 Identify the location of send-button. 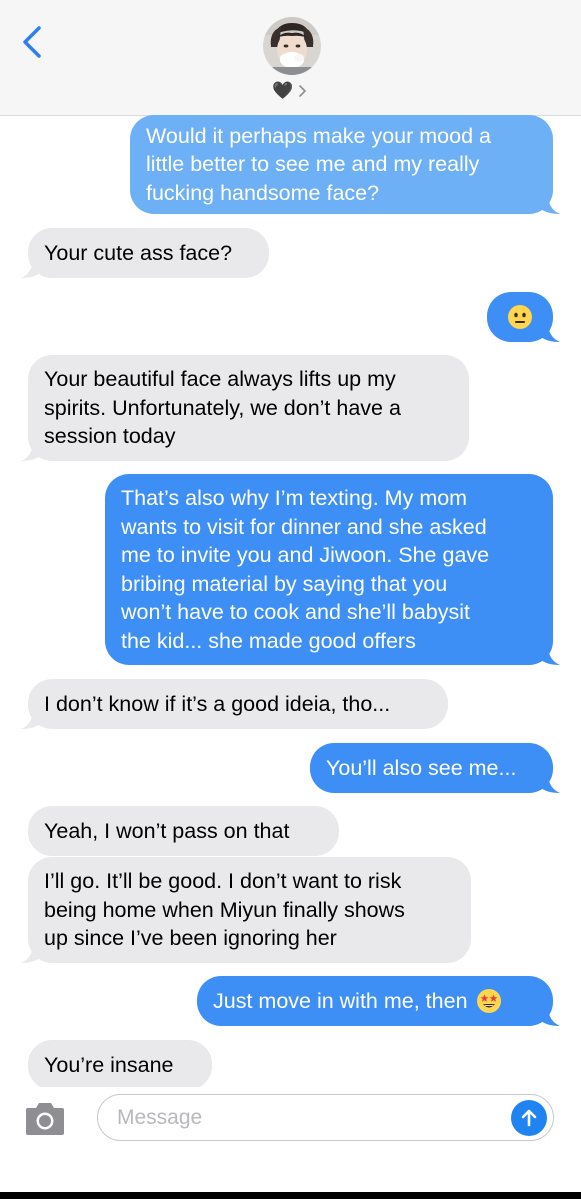
(529, 1118).